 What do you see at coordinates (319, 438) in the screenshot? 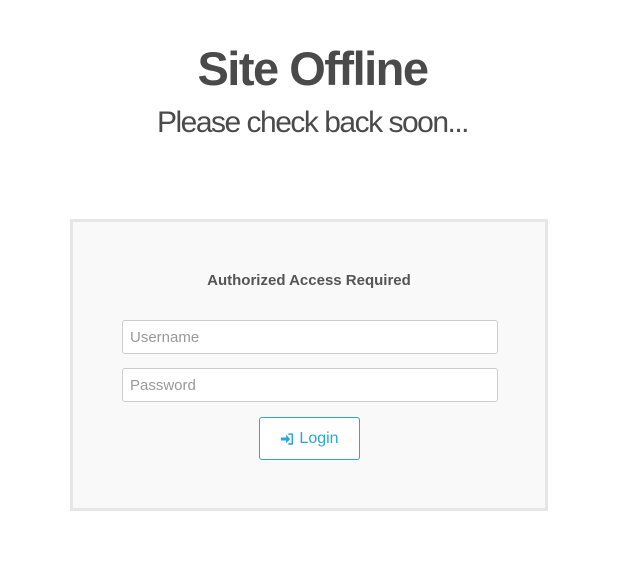
I see `login-button-label: Login` at bounding box center [319, 438].